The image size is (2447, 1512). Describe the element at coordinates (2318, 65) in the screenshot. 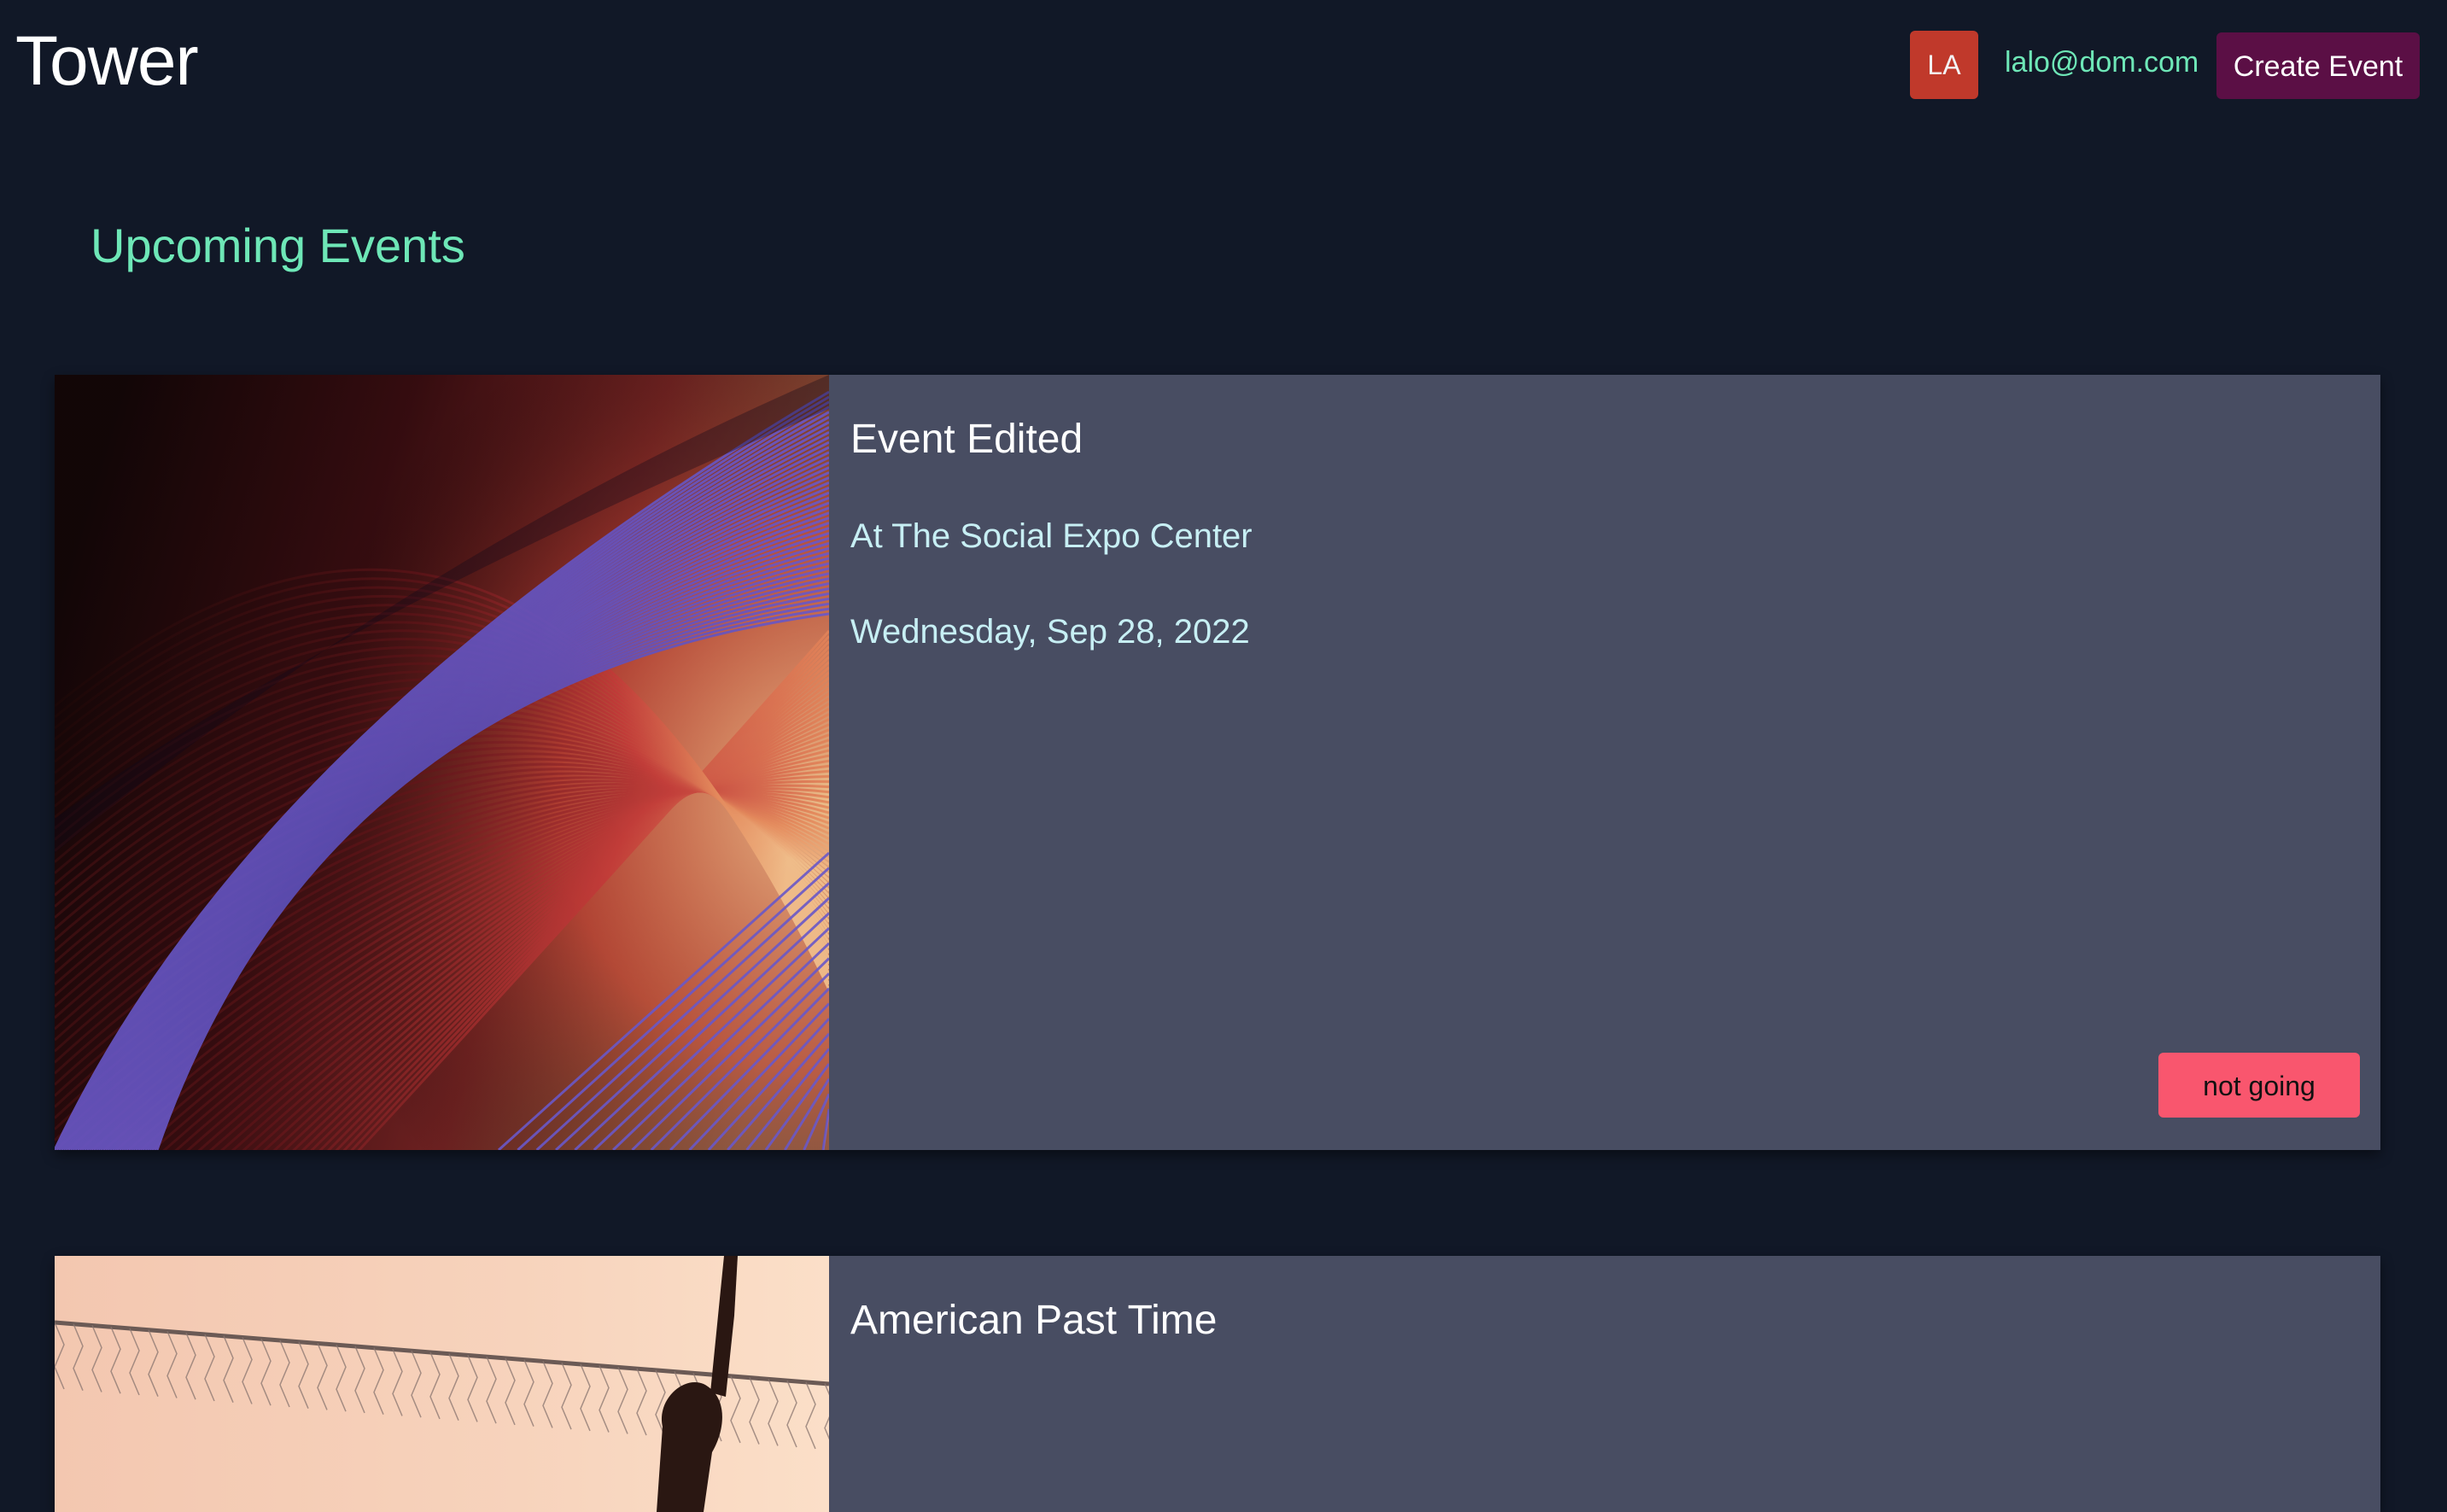

I see `create-event-button: Create Event` at that location.